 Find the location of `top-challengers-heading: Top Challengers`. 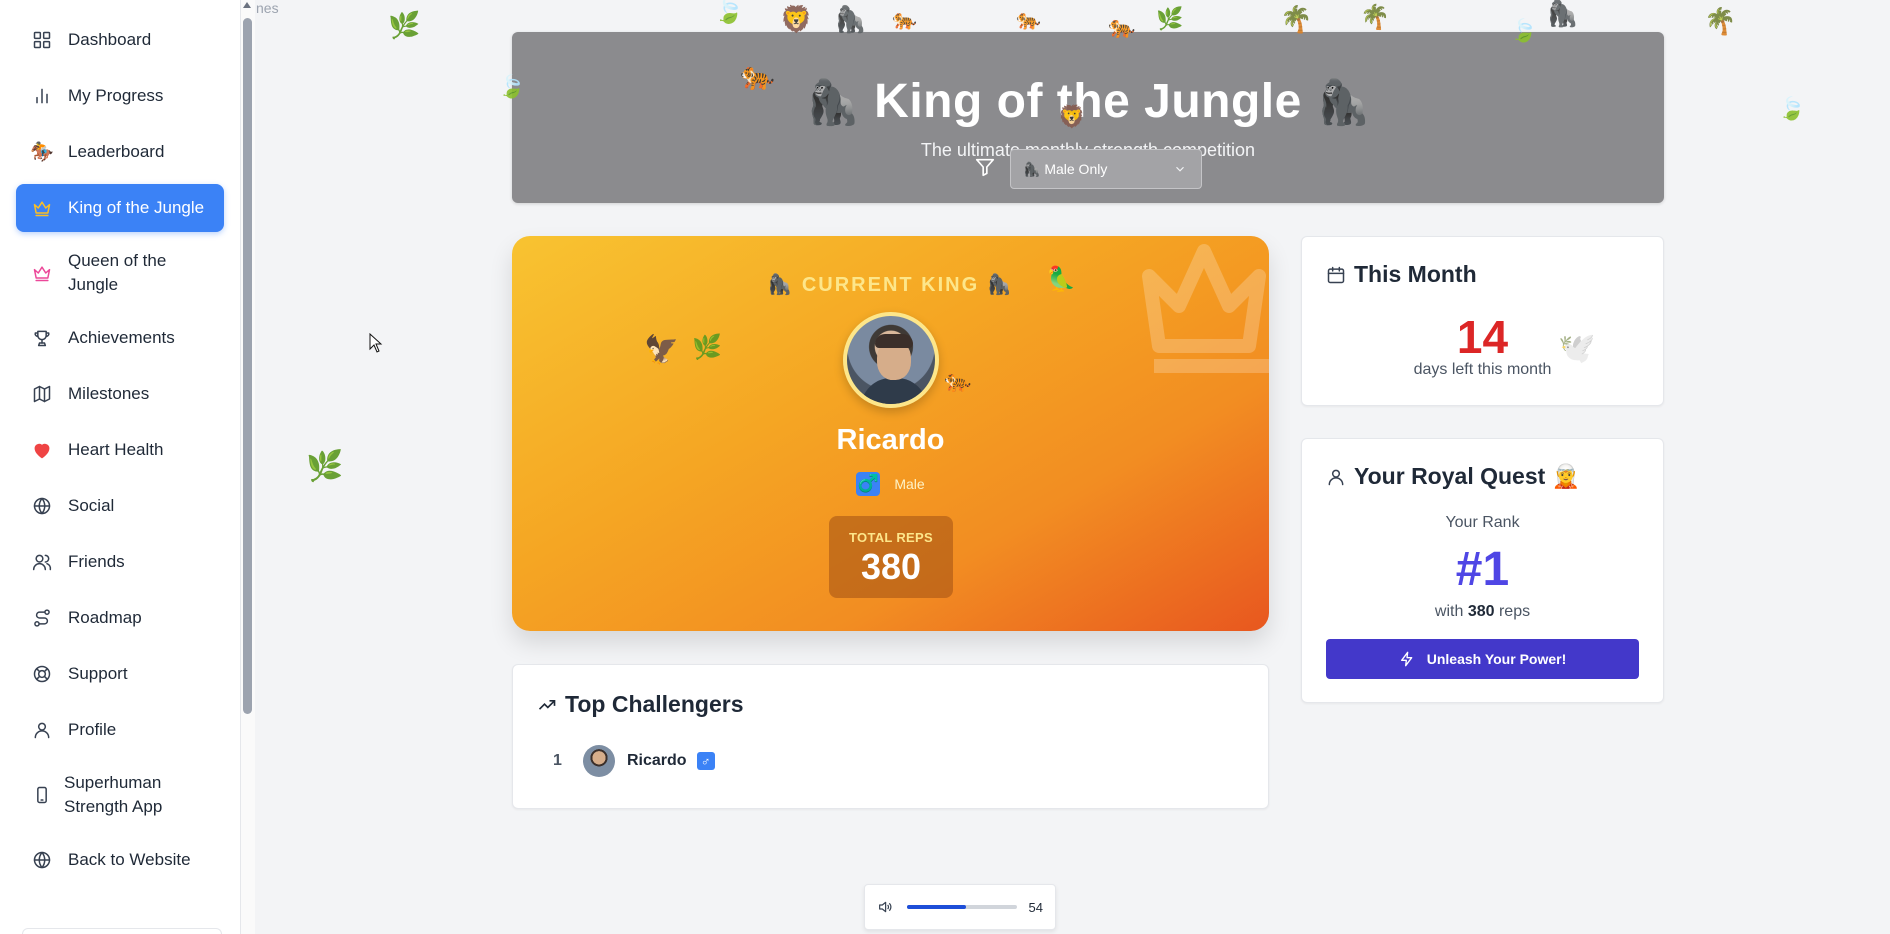

top-challengers-heading: Top Challengers is located at coordinates (640, 704).